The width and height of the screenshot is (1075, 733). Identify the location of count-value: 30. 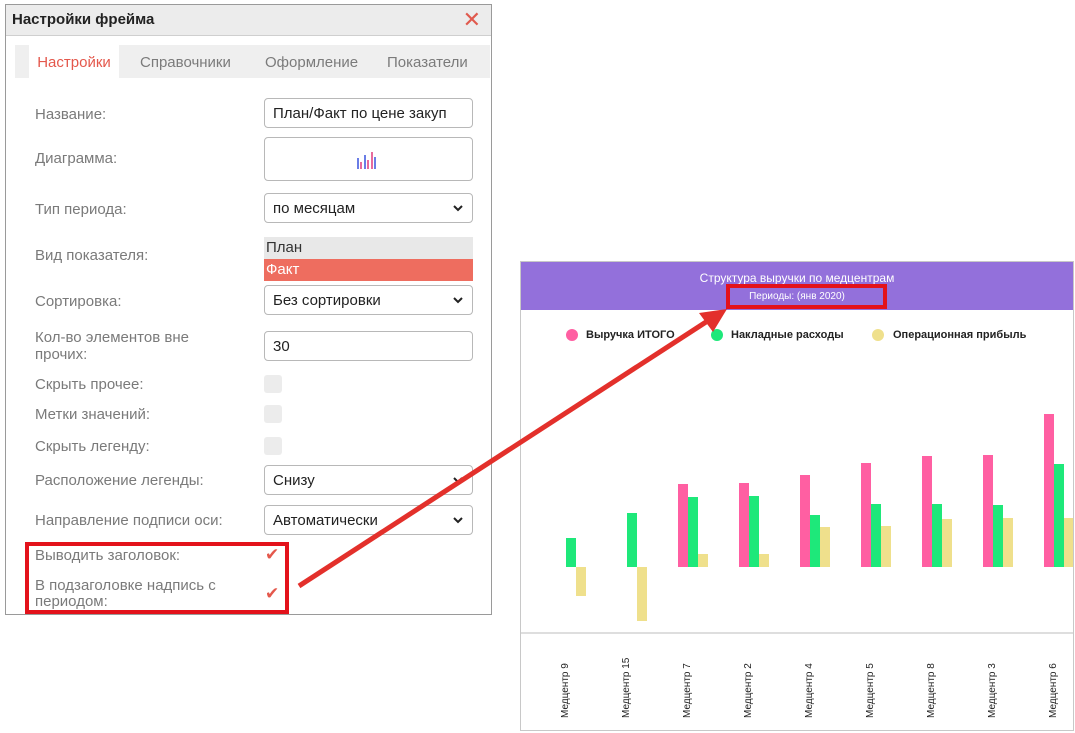
(281, 346).